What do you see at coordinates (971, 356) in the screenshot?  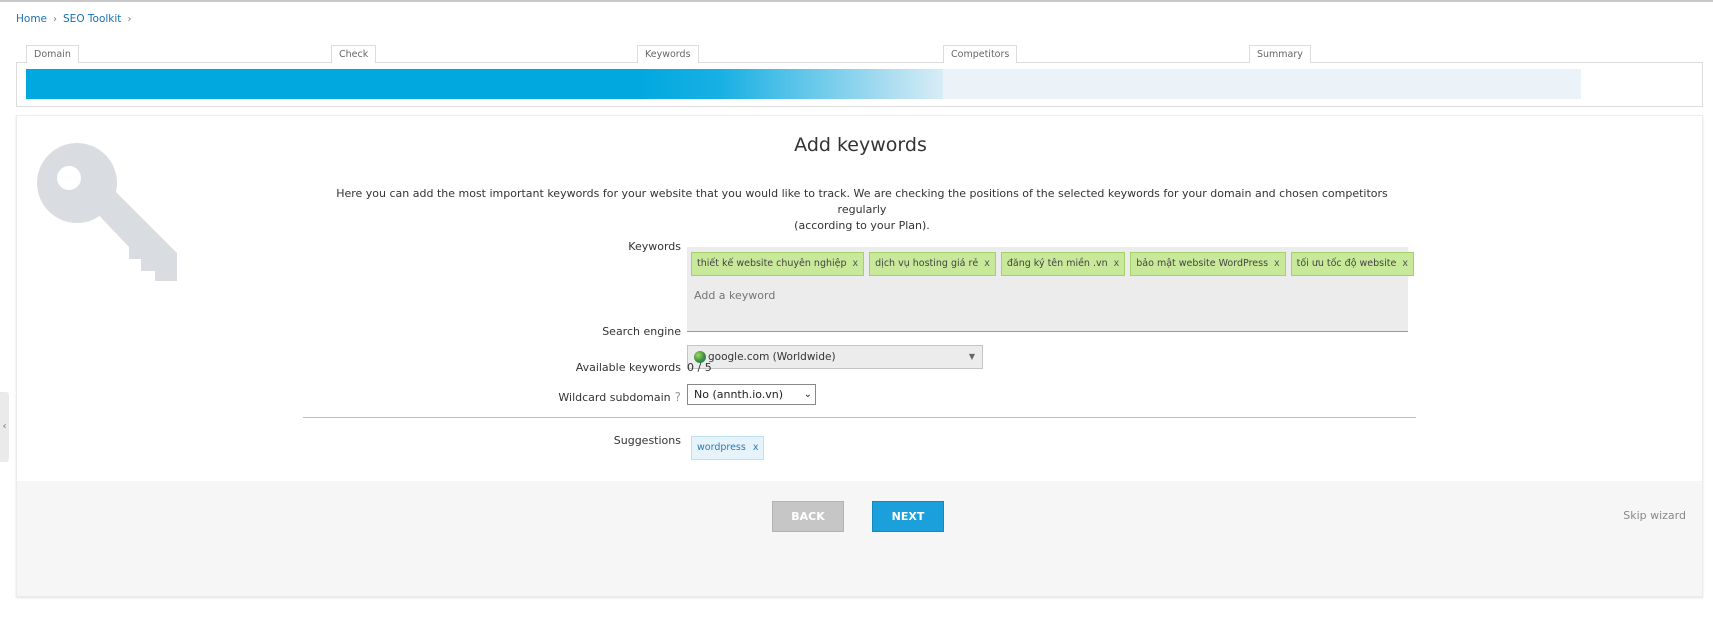 I see `dropdown-arrow-icon: ▼` at bounding box center [971, 356].